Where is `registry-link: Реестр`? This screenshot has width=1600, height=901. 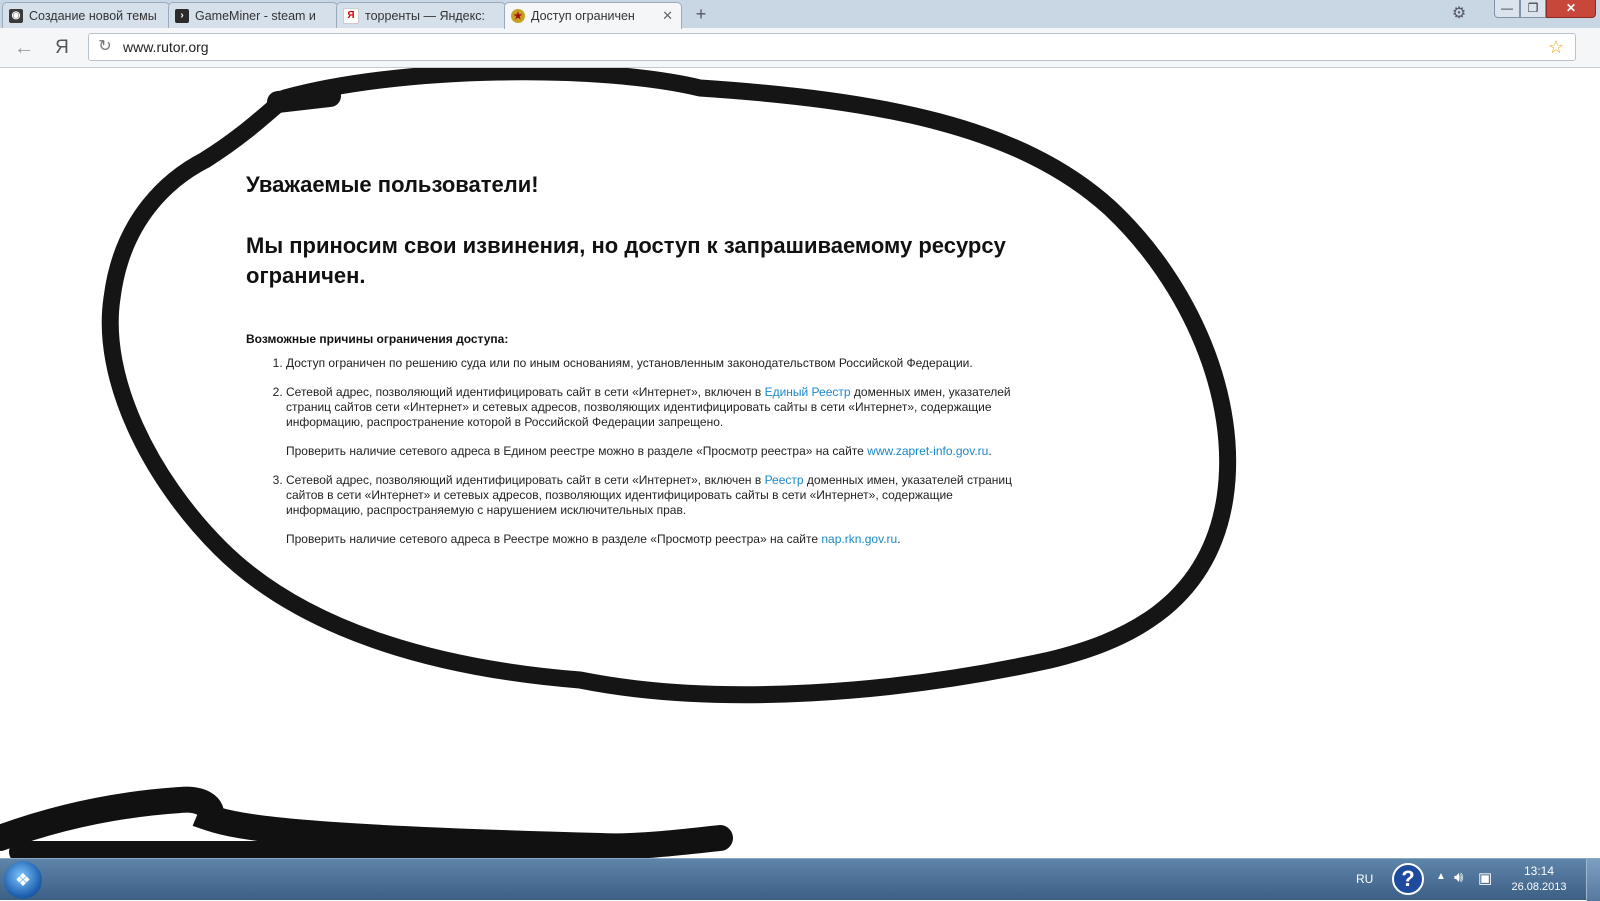 registry-link: Реестр is located at coordinates (784, 480).